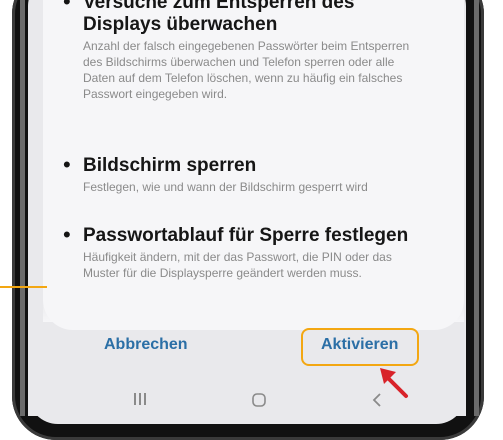 The image size is (503, 440). I want to click on policy-title: Bildschirm sperren, so click(170, 165).